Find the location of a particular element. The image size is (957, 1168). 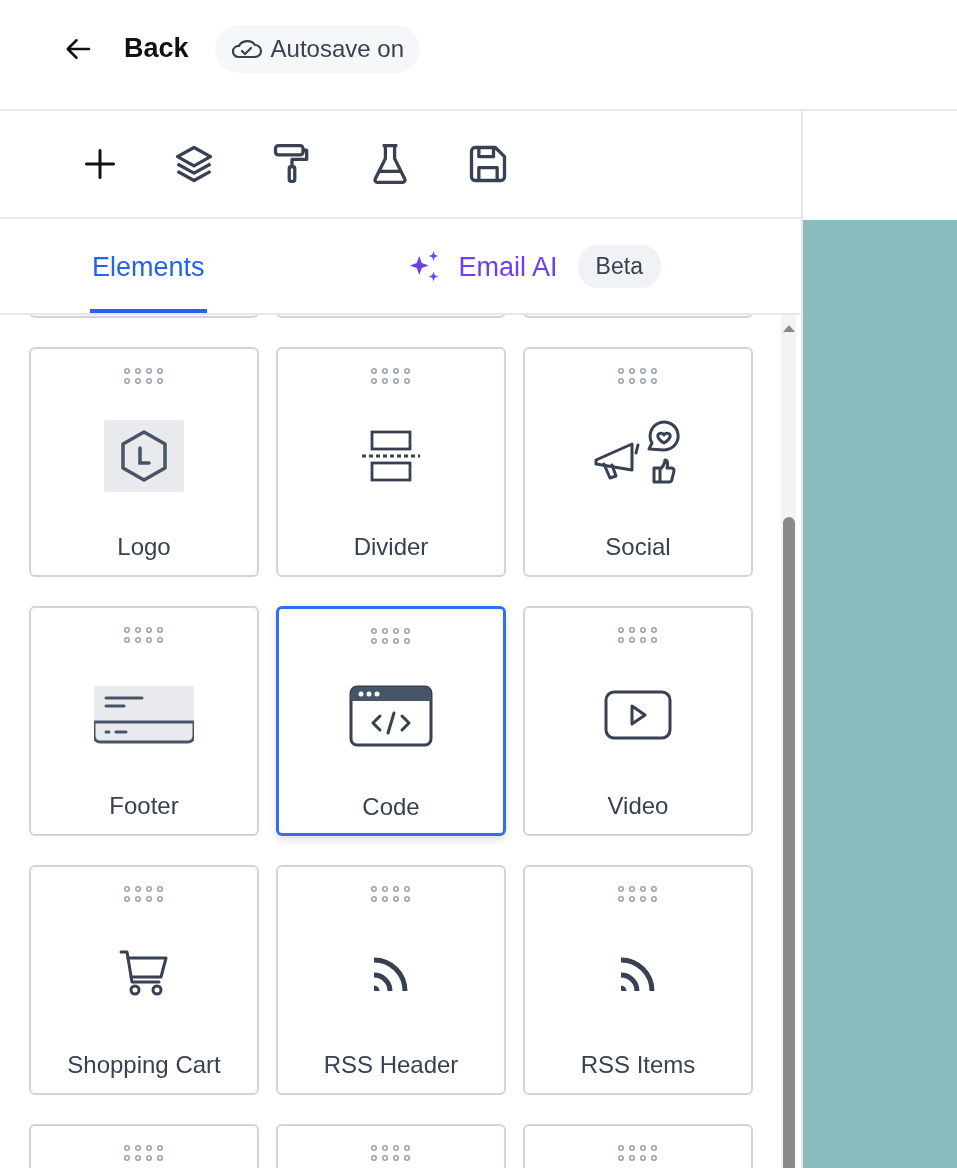

divider-icon is located at coordinates (391, 456).